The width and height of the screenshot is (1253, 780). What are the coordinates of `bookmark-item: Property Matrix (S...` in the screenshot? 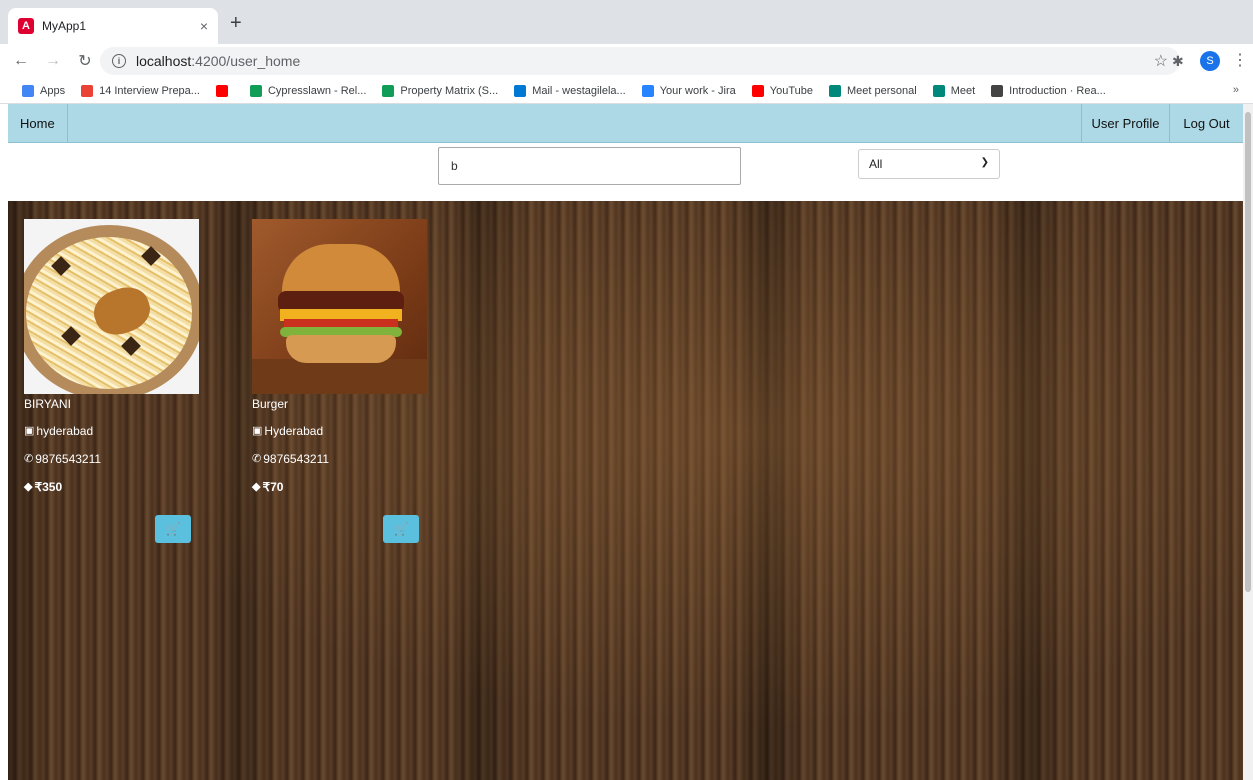 It's located at (440, 90).